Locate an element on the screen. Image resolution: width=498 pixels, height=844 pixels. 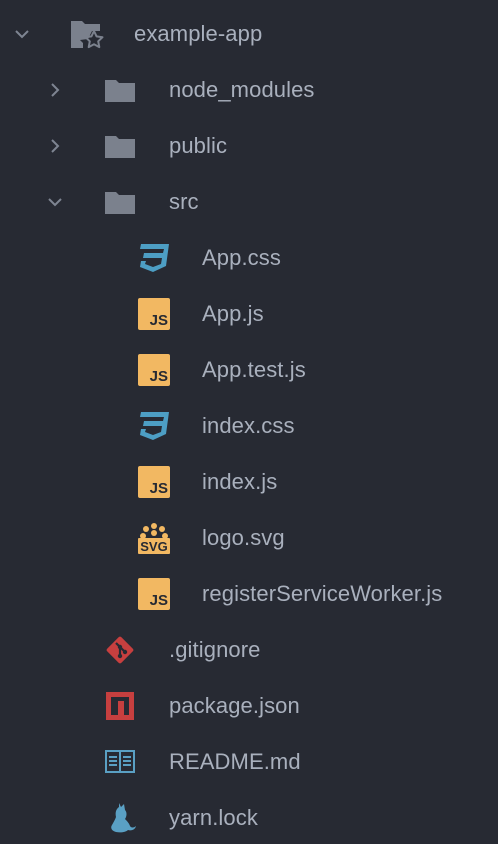
tree-item-index-css: index.css is located at coordinates (249, 426).